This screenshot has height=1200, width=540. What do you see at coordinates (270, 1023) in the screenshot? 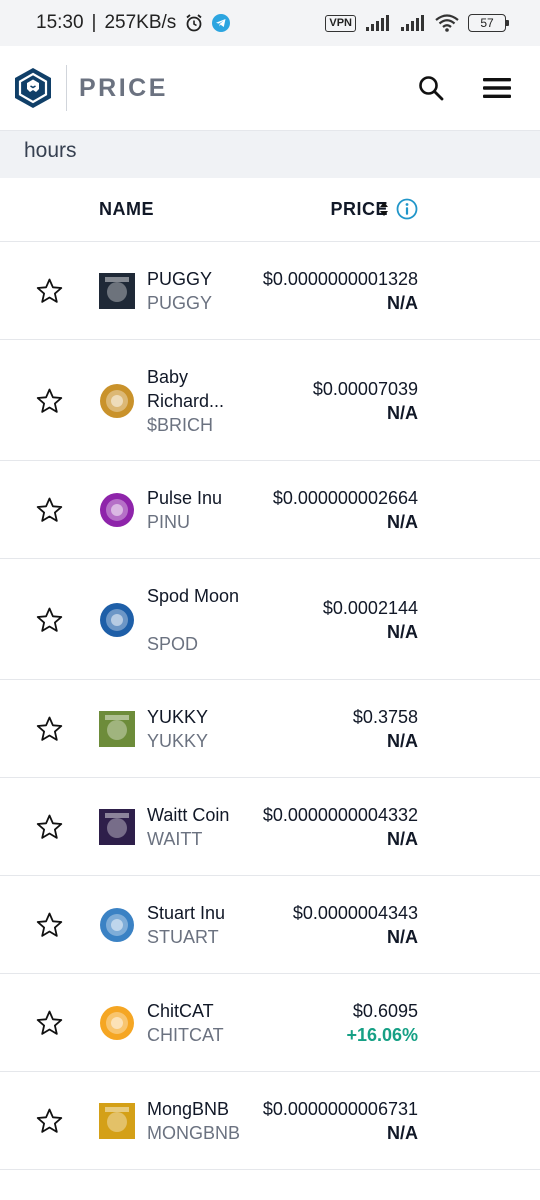
I see `coin-row: ChitCAT CHITCAT $0.6095 +16.06%` at bounding box center [270, 1023].